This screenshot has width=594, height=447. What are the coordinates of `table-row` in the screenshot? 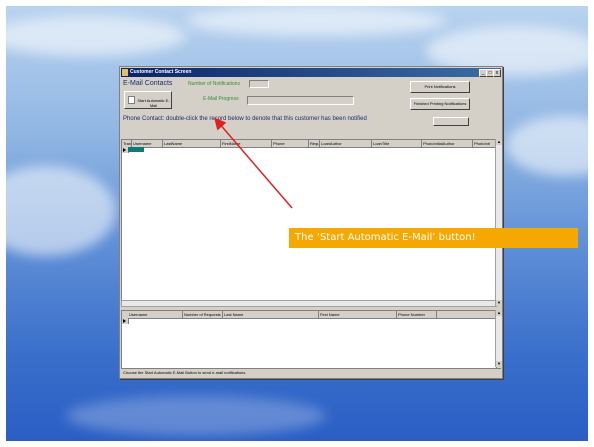 It's located at (136, 149).